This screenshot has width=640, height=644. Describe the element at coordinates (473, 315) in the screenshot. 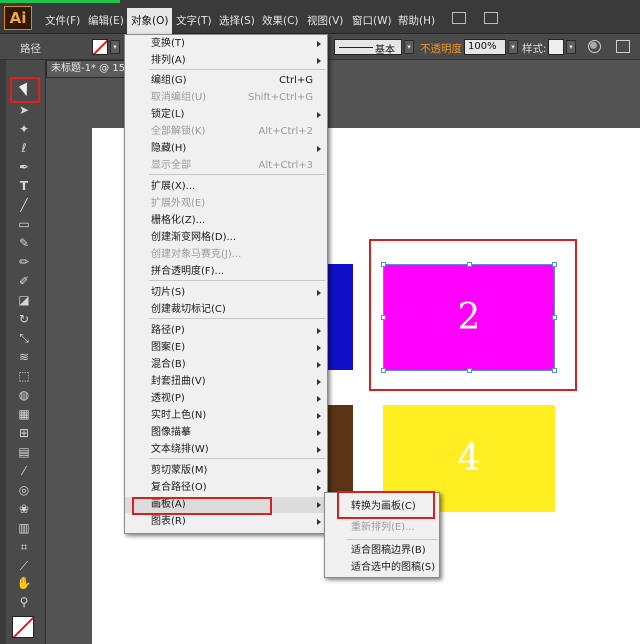

I see `annotation-highlight-artboard` at that location.